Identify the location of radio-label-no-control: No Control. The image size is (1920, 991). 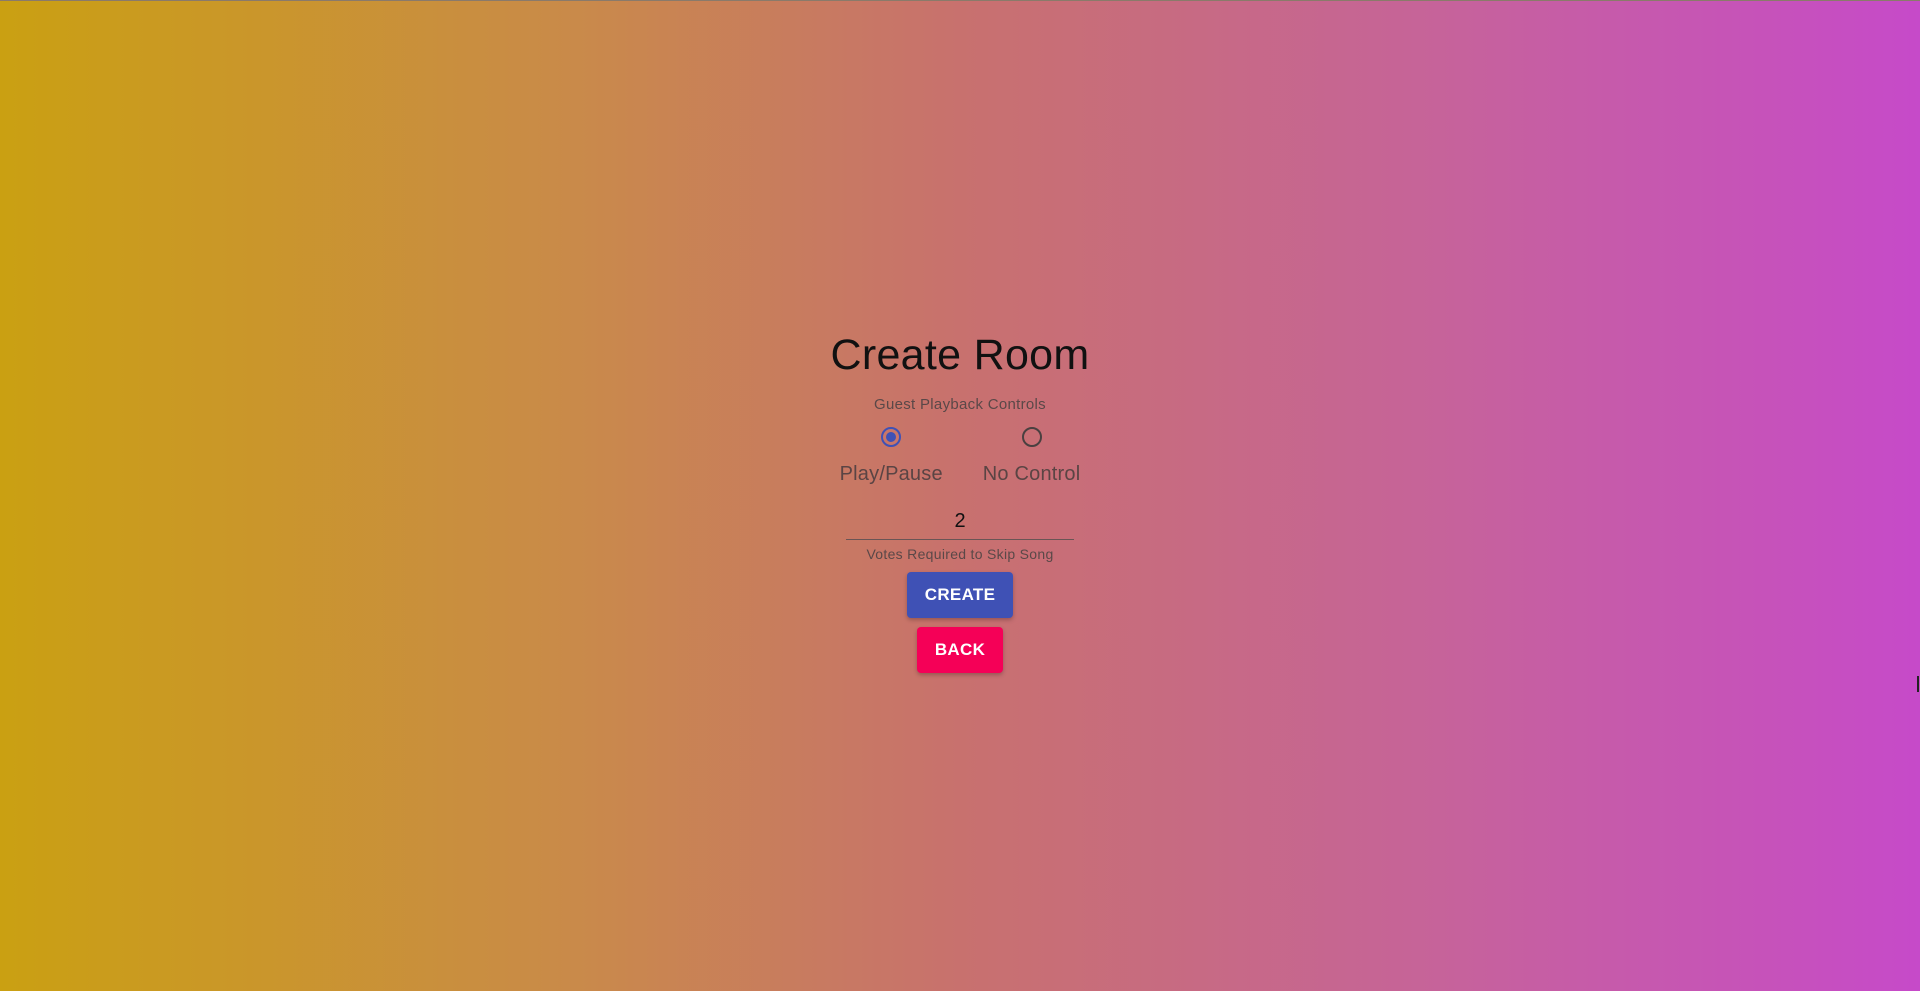
(1031, 474).